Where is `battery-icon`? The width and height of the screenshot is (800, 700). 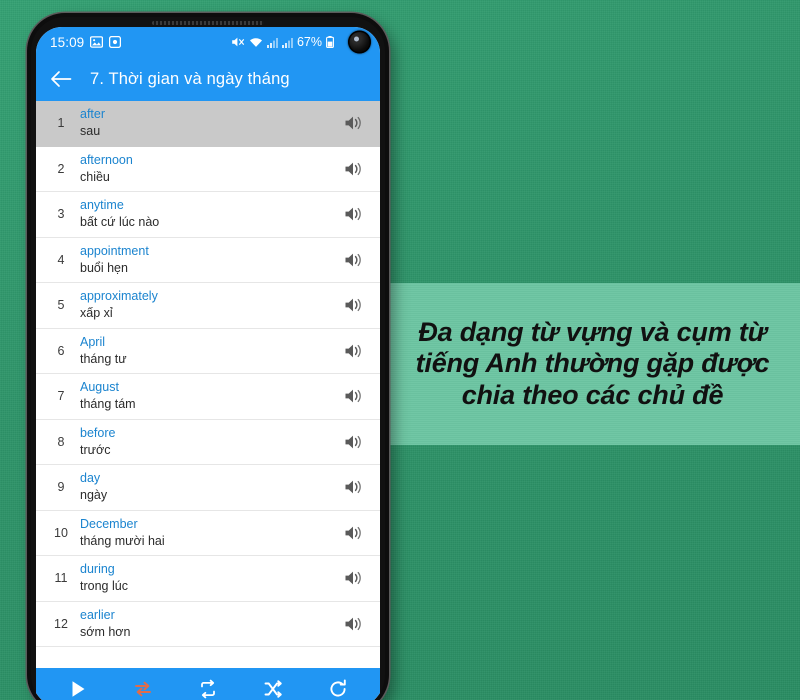 battery-icon is located at coordinates (330, 42).